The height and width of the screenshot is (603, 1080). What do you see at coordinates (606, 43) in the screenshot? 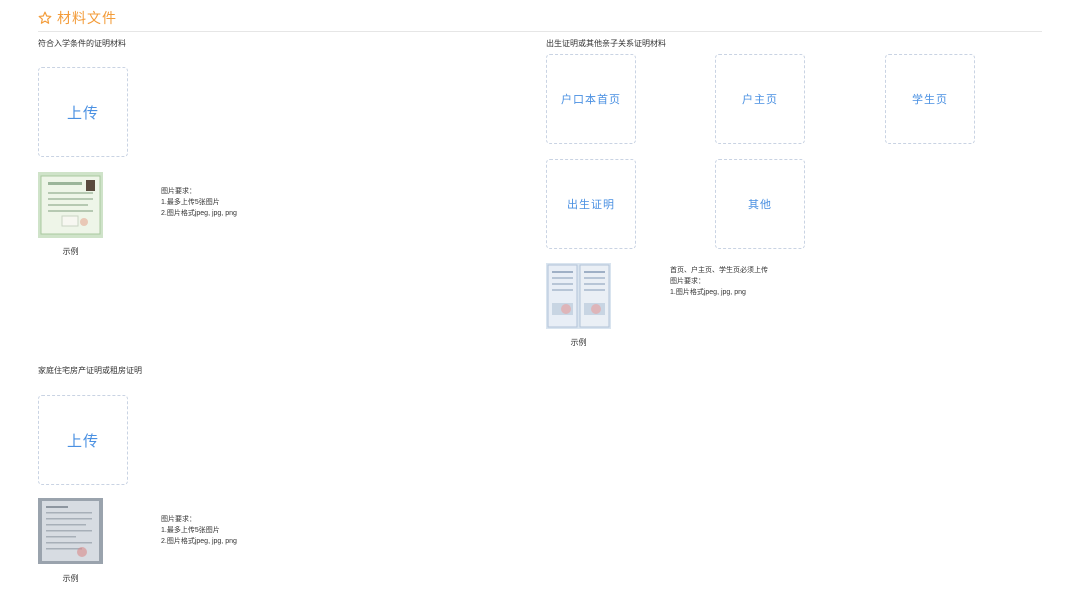
I see `birth-proof-label: 出生证明或其他亲子关系证明材料` at bounding box center [606, 43].